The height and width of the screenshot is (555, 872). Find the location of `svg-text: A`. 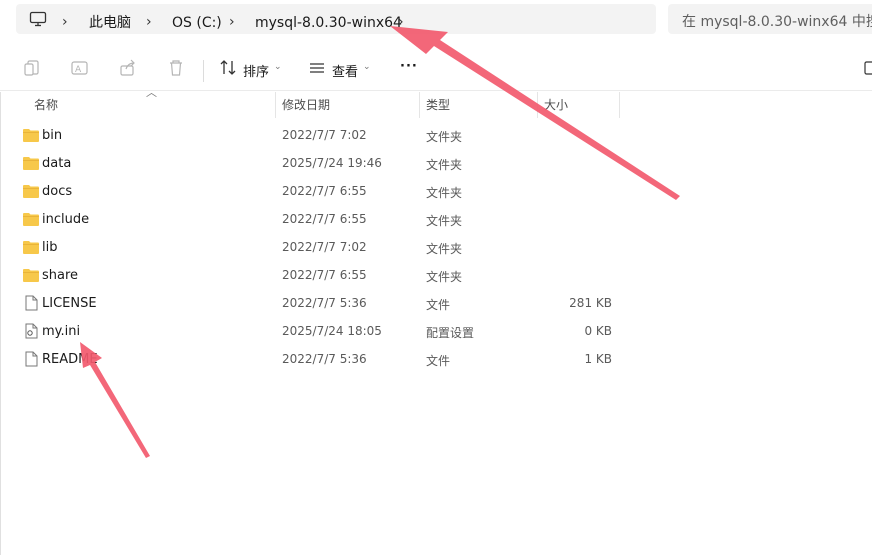

svg-text: A is located at coordinates (78, 70).